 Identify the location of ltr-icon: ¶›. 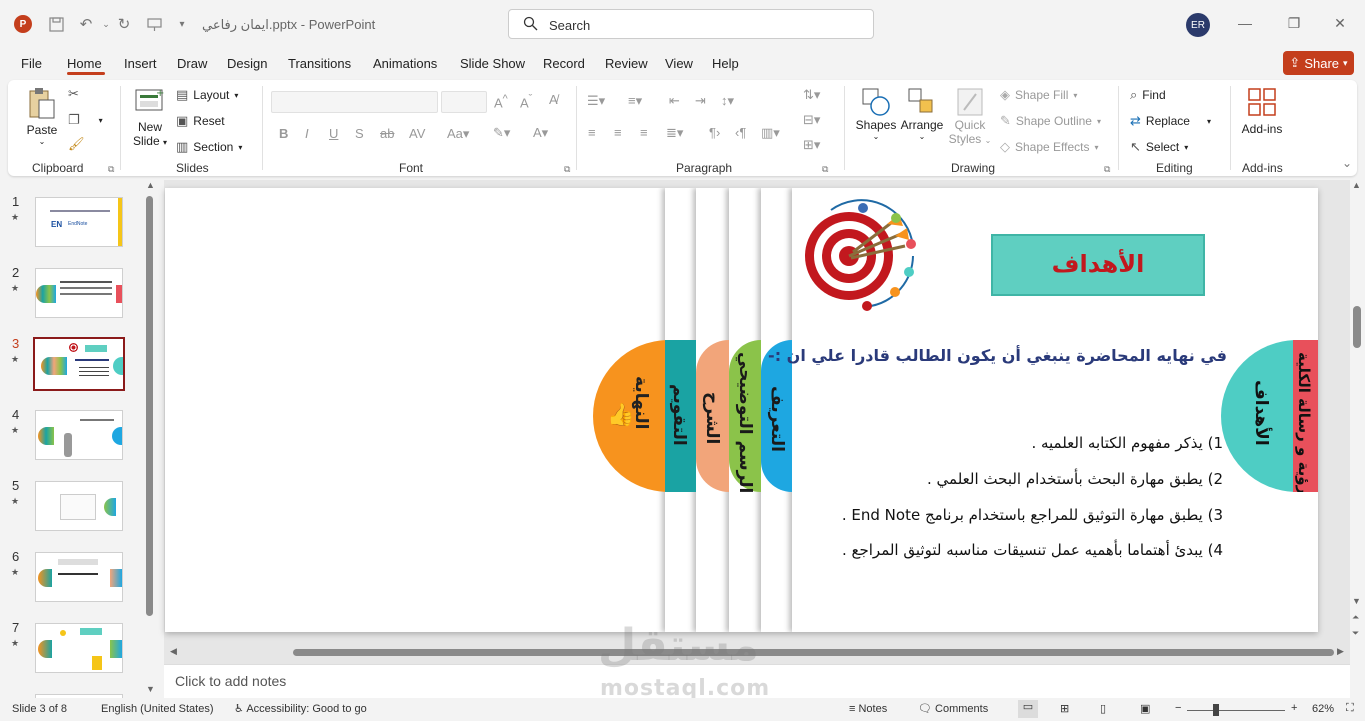
(714, 132).